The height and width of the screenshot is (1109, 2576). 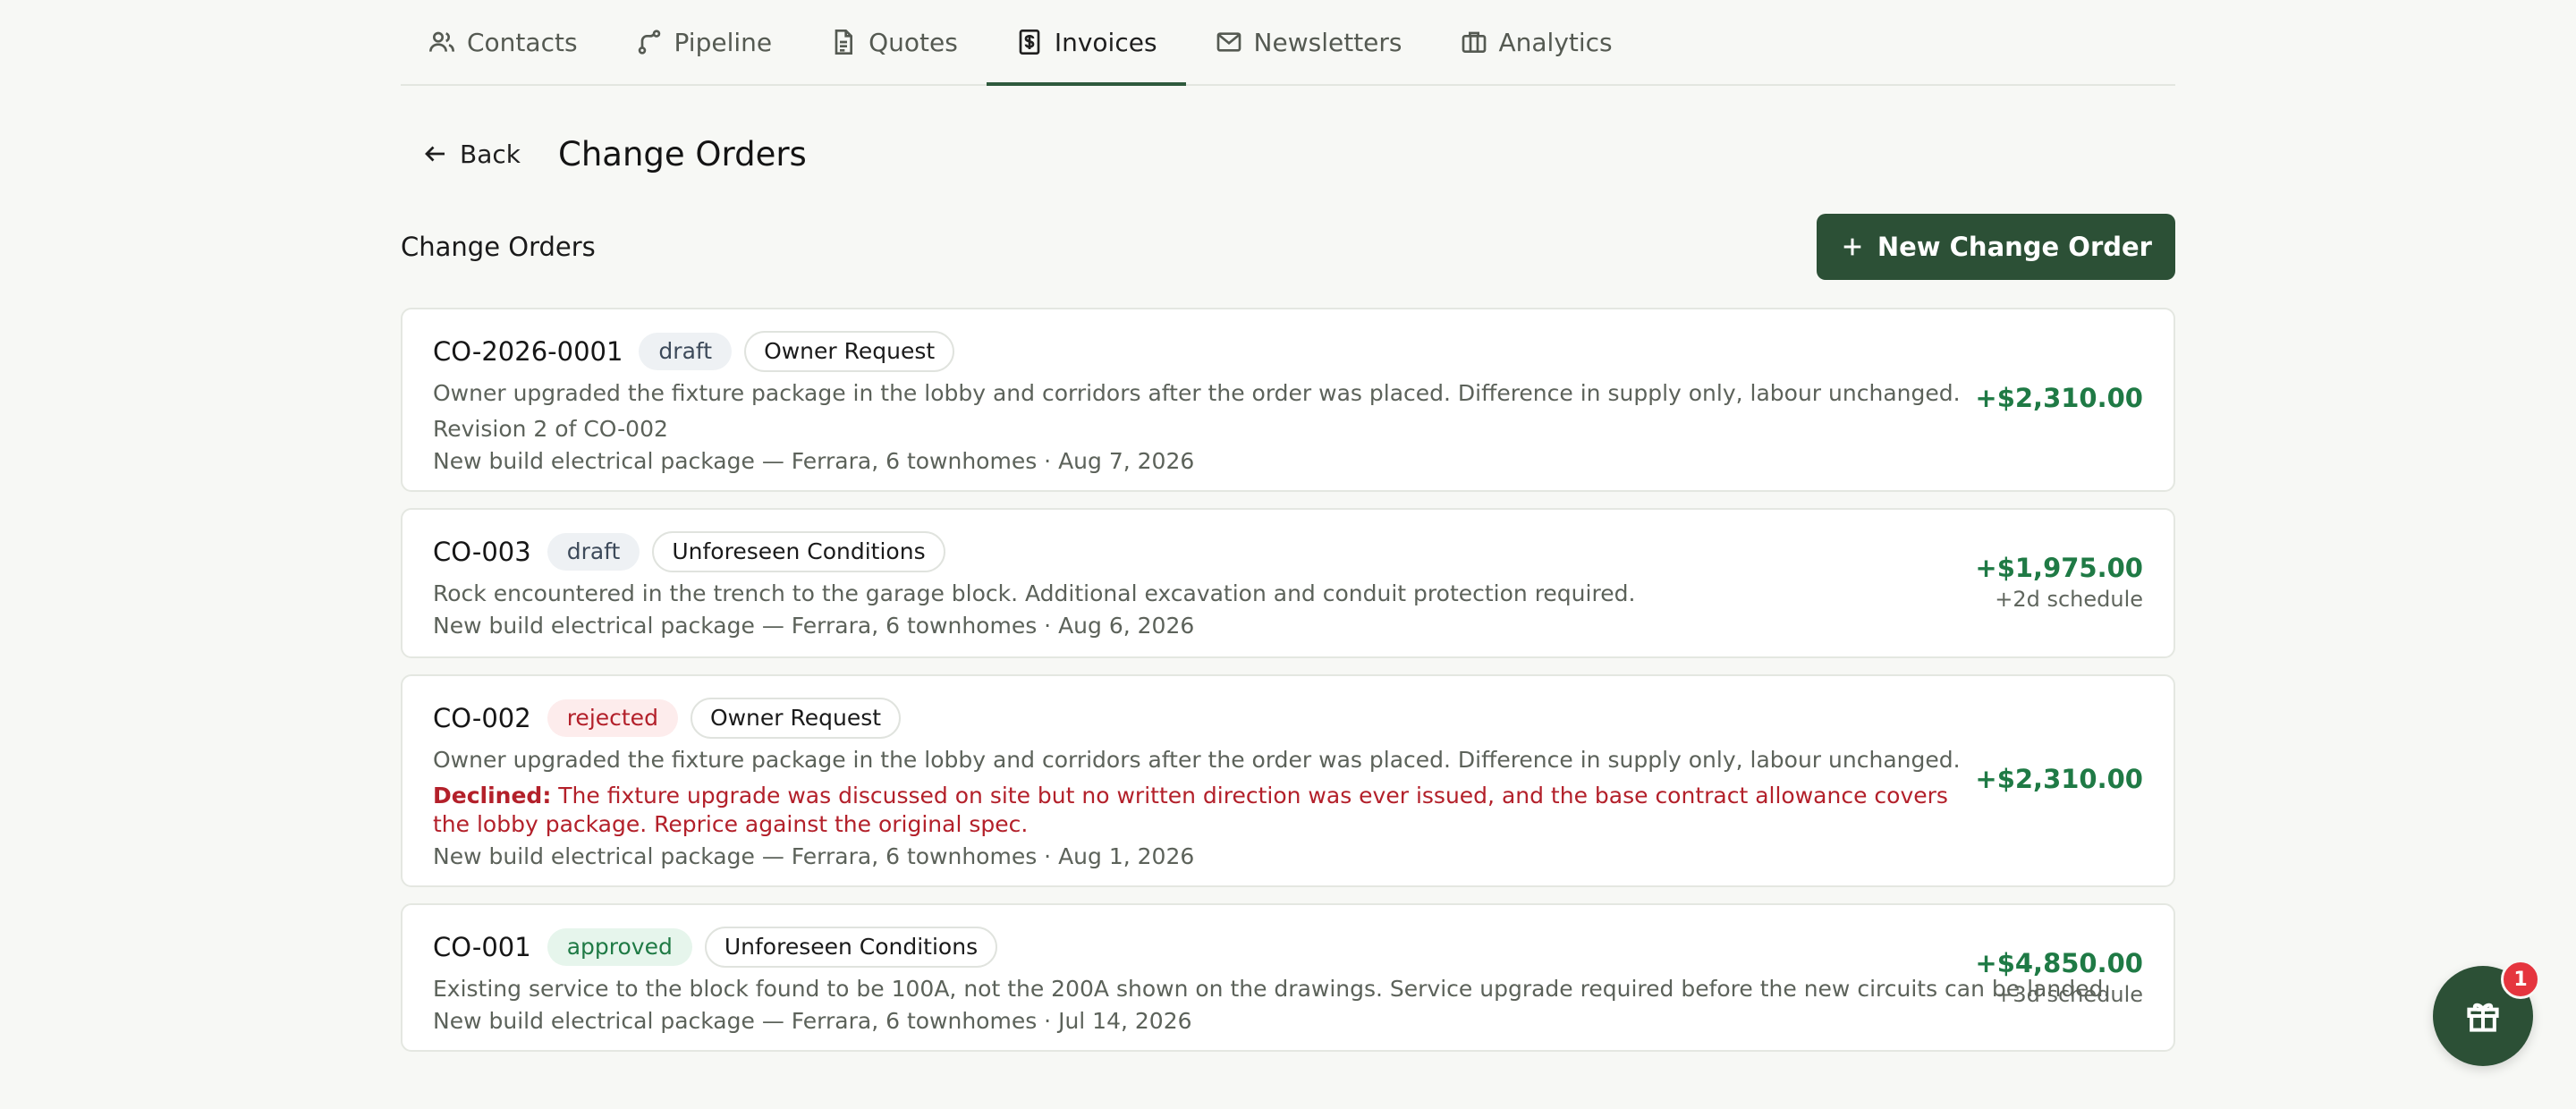 I want to click on page-header: Back Change Orders, so click(x=604, y=153).